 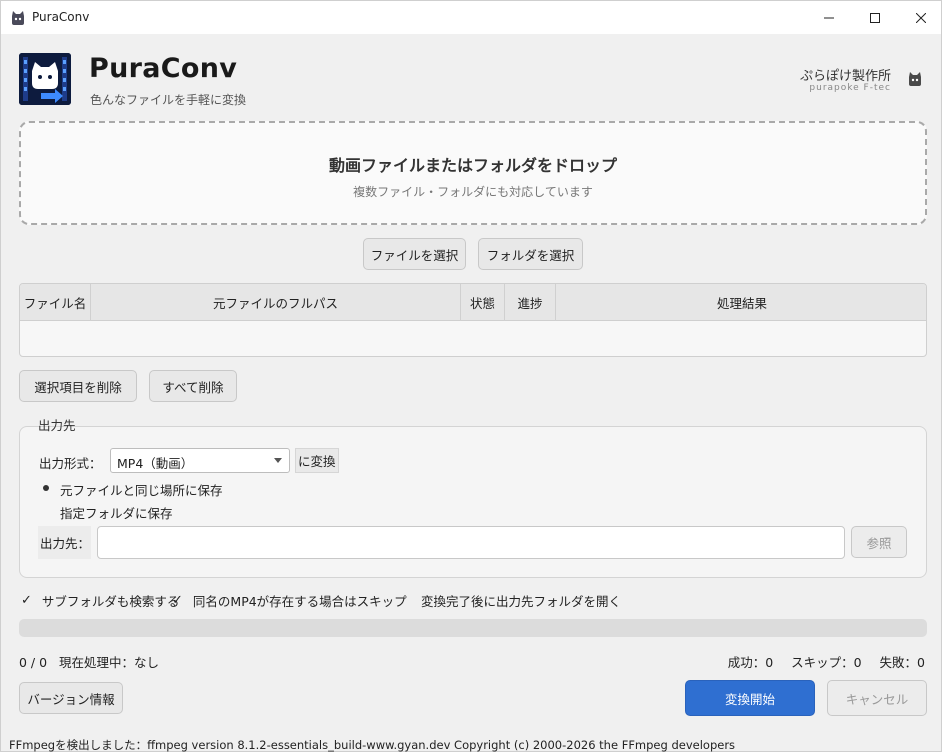 I want to click on format-suffix-label: に変換, so click(x=317, y=460).